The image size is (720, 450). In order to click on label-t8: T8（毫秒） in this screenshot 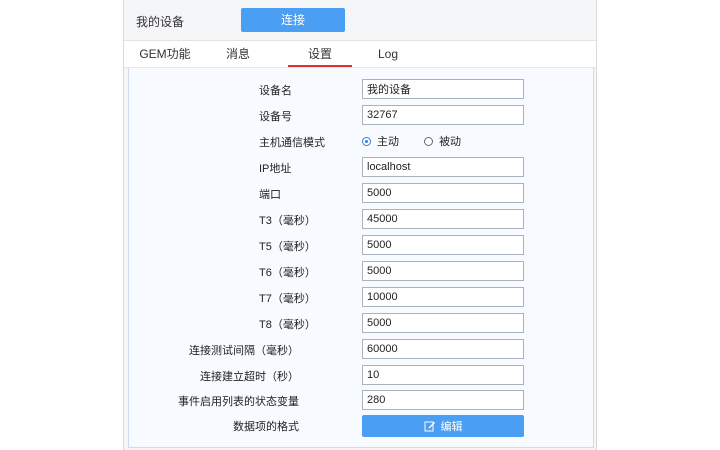, I will do `click(287, 325)`.